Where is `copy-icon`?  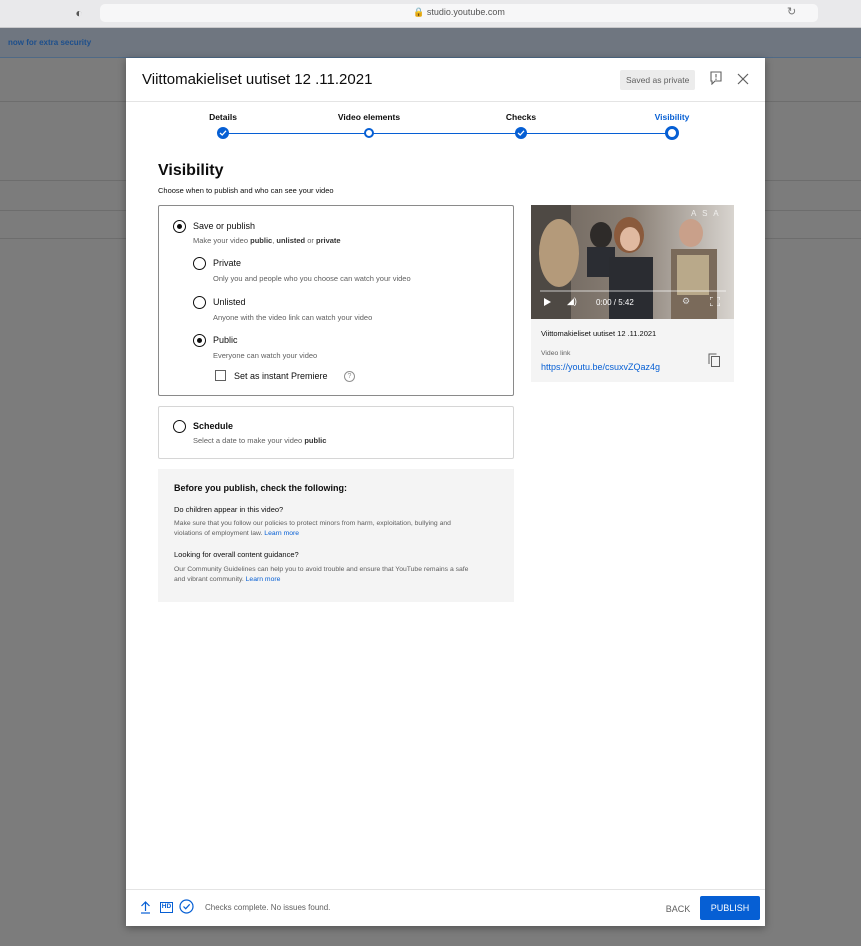 copy-icon is located at coordinates (714, 360).